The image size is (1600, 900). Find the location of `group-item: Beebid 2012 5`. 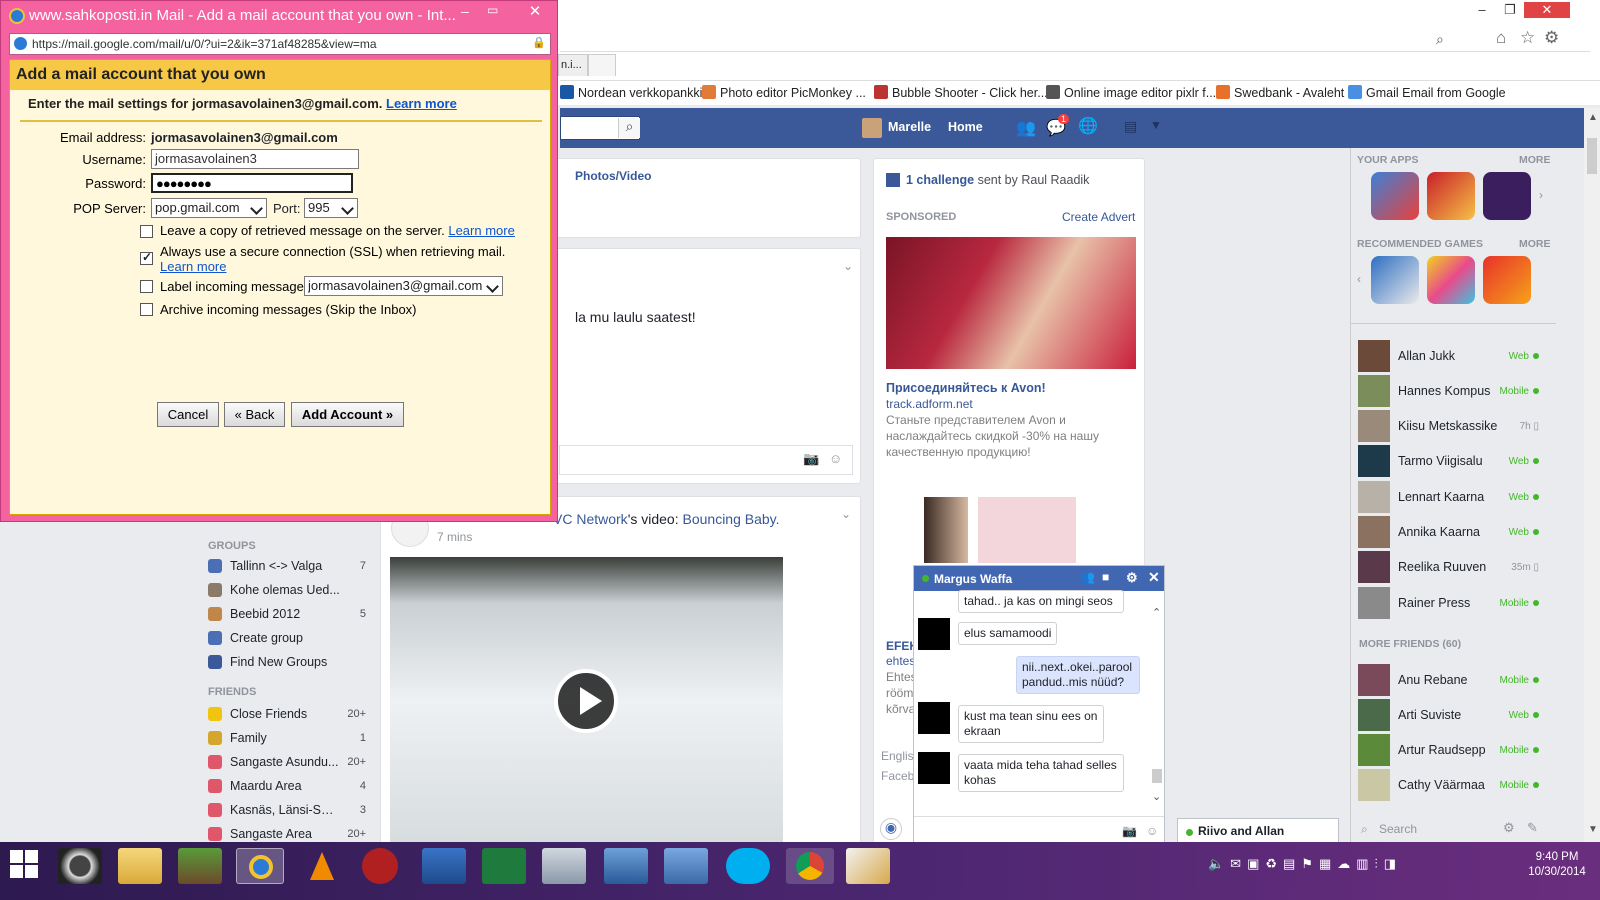

group-item: Beebid 2012 5 is located at coordinates (288, 616).